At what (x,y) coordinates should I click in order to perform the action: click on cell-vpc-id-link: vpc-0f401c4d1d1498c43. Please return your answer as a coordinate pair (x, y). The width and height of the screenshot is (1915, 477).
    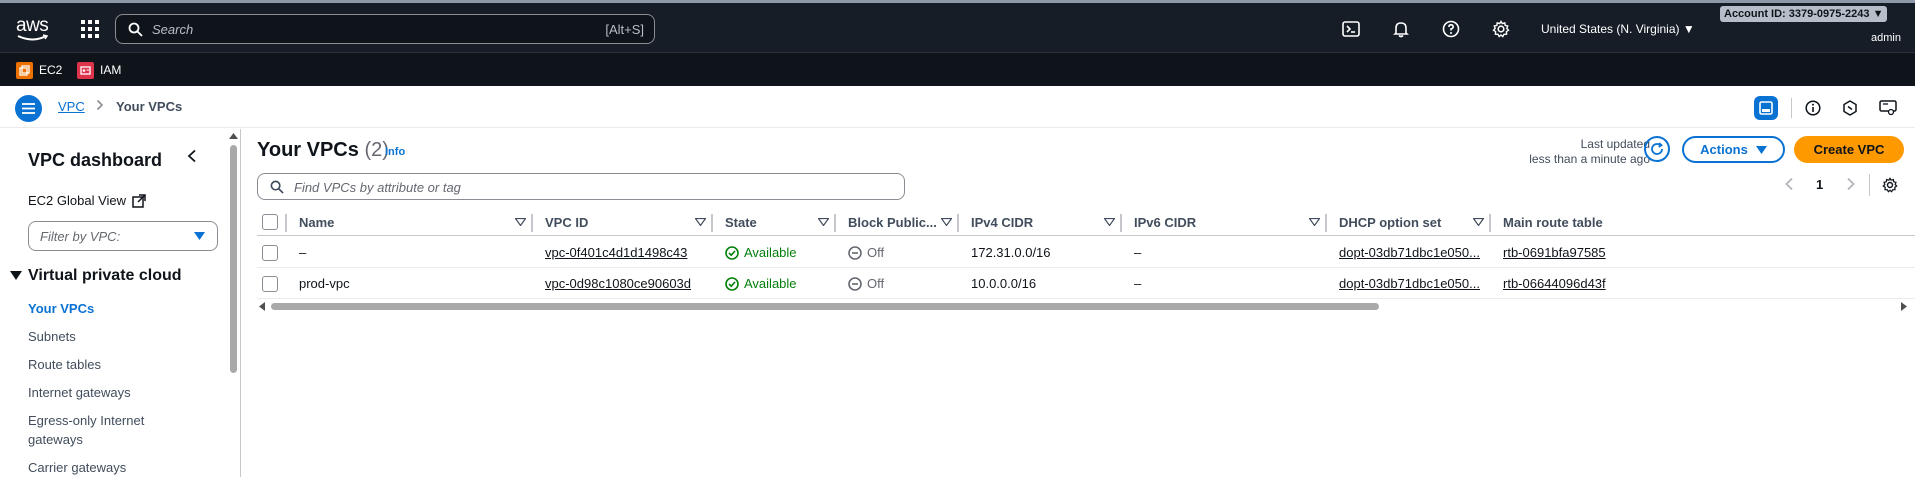
    Looking at the image, I should click on (616, 252).